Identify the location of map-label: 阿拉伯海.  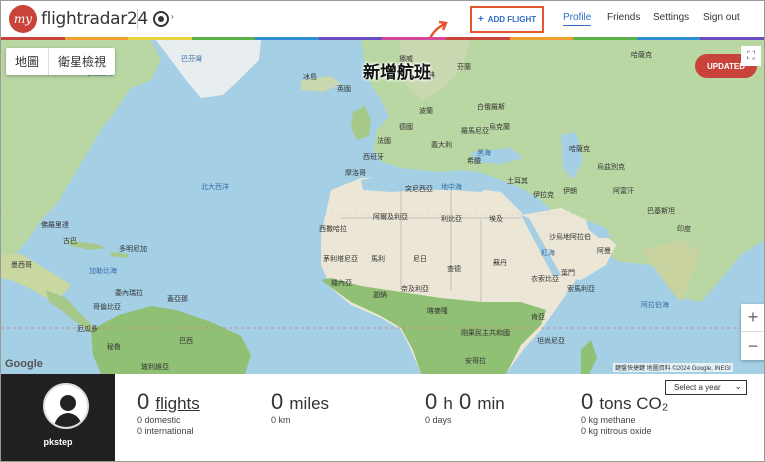
(655, 305).